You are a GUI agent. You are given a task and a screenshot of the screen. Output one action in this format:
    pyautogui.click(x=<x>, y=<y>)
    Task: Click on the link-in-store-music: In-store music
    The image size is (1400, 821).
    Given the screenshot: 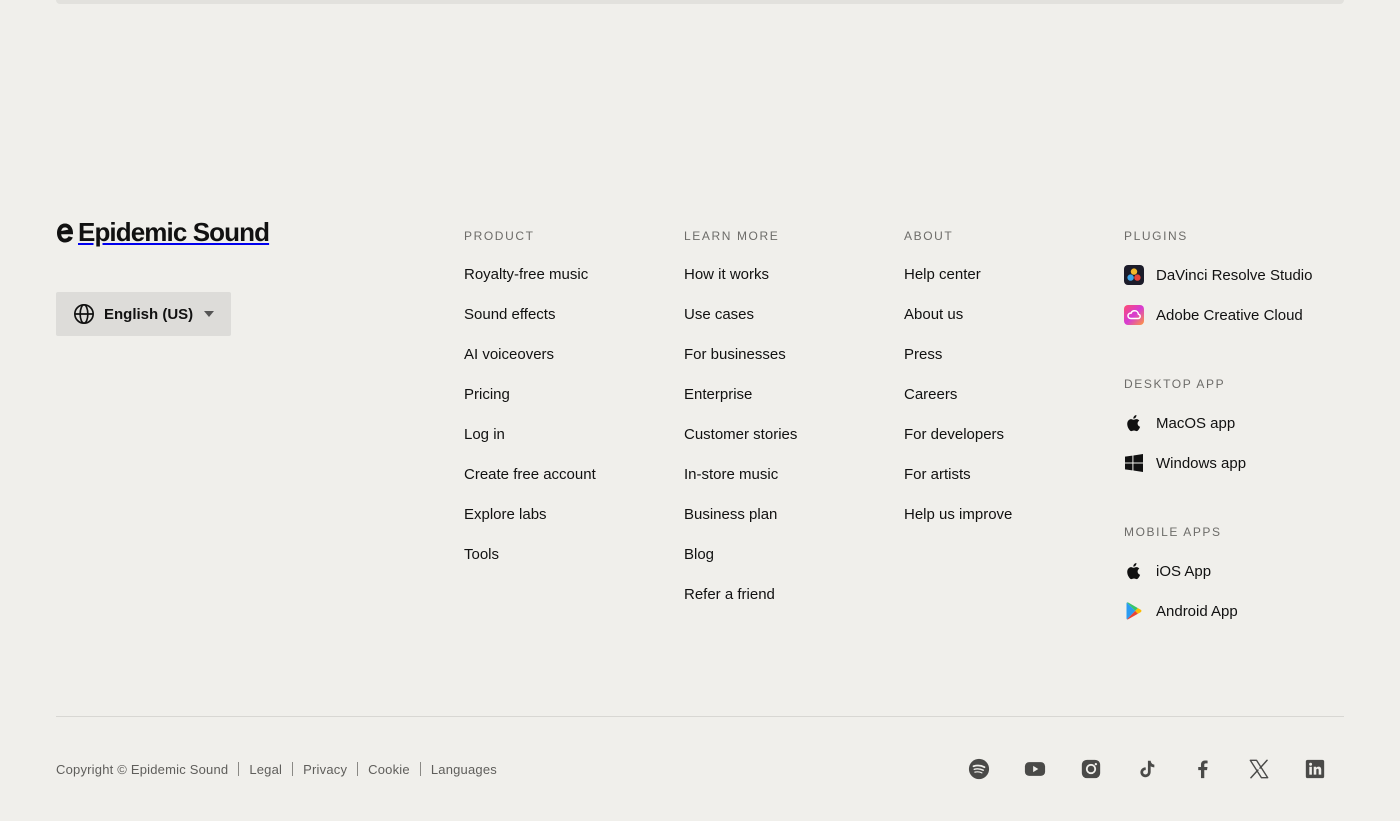 What is the action you would take?
    pyautogui.click(x=731, y=475)
    